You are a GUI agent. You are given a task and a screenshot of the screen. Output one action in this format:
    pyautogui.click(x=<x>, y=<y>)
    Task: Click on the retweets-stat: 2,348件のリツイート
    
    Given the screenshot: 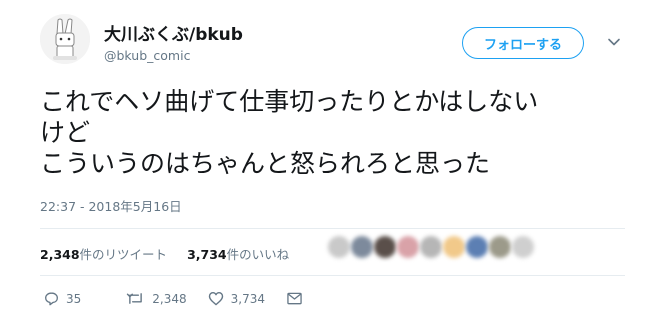 What is the action you would take?
    pyautogui.click(x=103, y=253)
    